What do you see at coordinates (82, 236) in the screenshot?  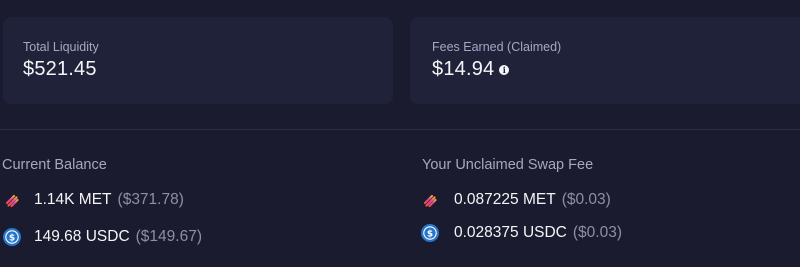 I see `balance-usdc-amount: 149.68 USDC` at bounding box center [82, 236].